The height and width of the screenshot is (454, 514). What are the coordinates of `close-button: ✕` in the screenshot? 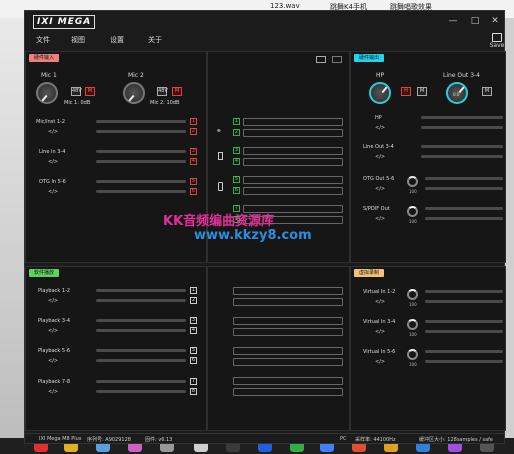 It's located at (495, 21).